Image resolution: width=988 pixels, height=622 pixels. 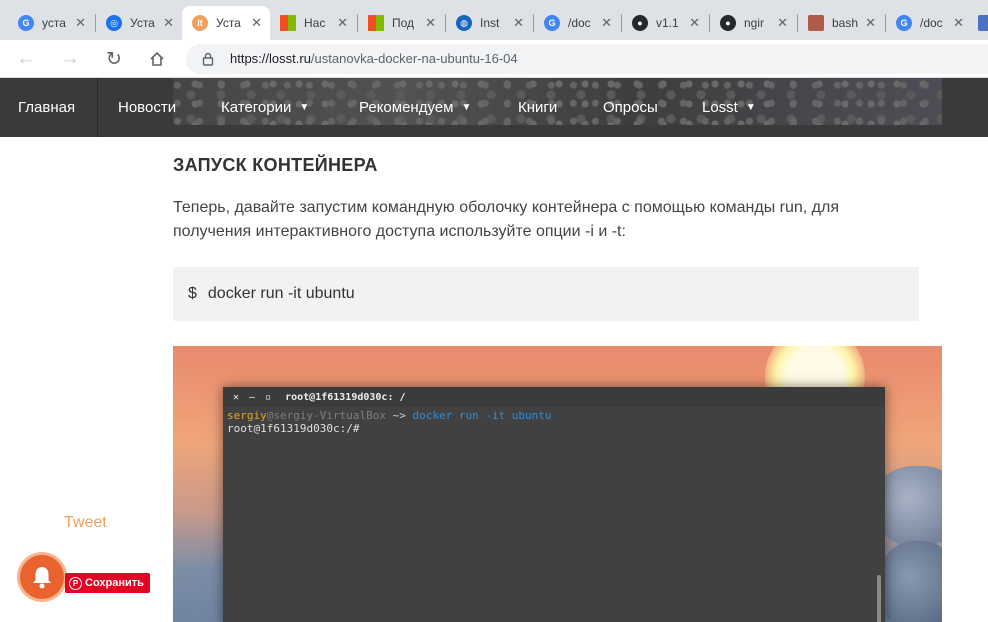 I want to click on browser-tab: ◎ Уста ✕, so click(x=139, y=23).